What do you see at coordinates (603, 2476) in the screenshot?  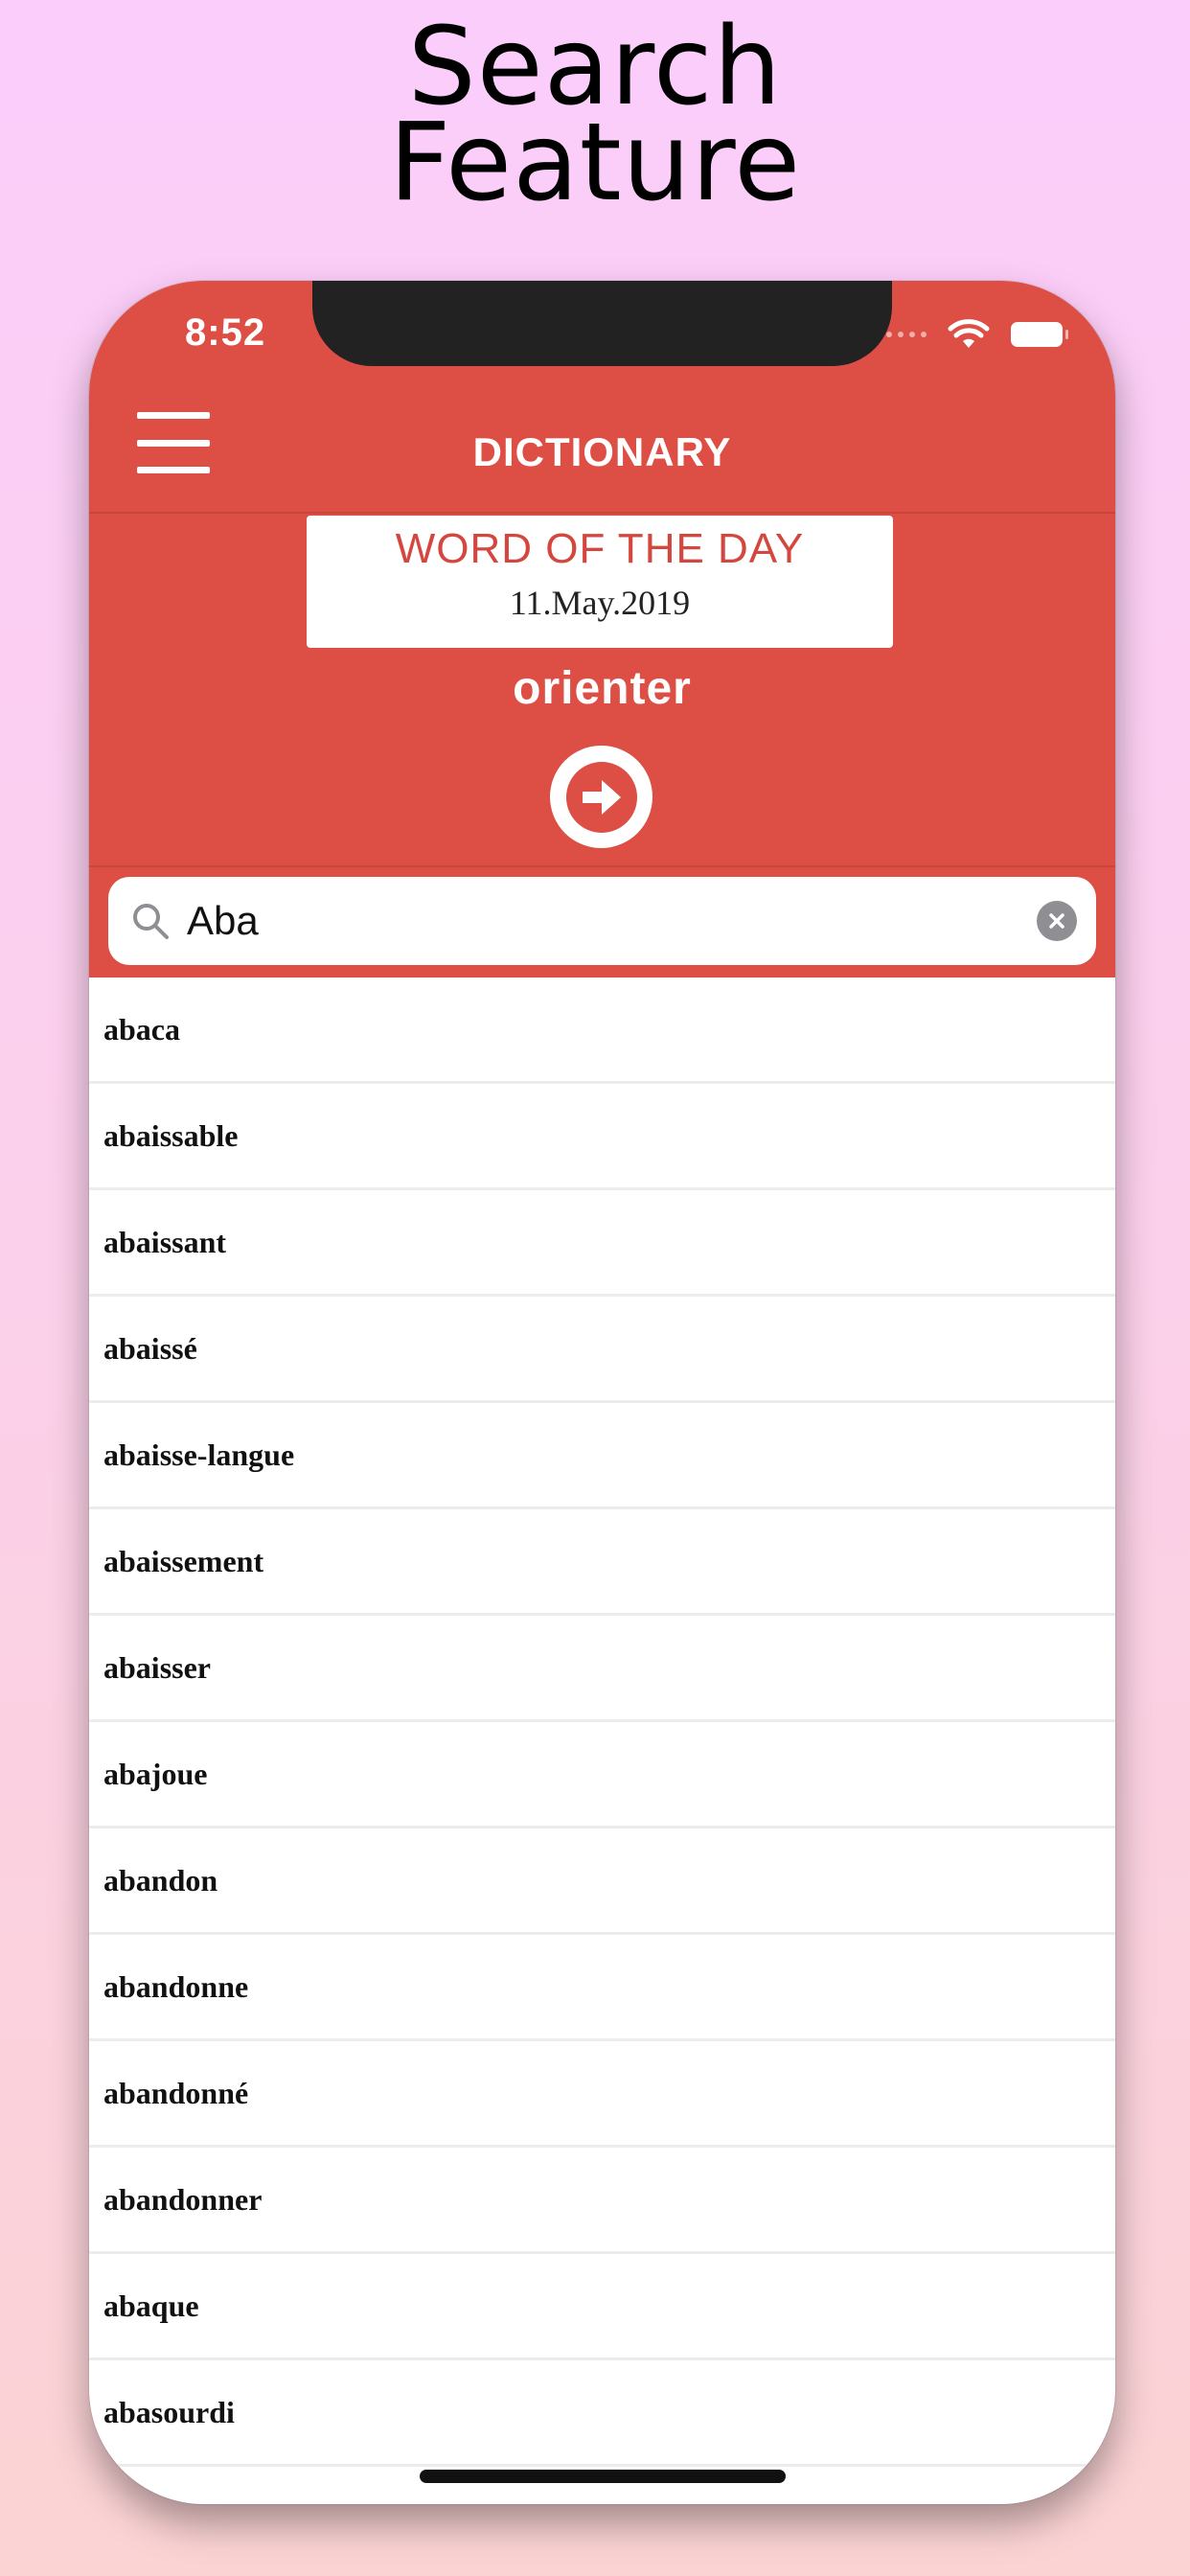 I see `home-indicator` at bounding box center [603, 2476].